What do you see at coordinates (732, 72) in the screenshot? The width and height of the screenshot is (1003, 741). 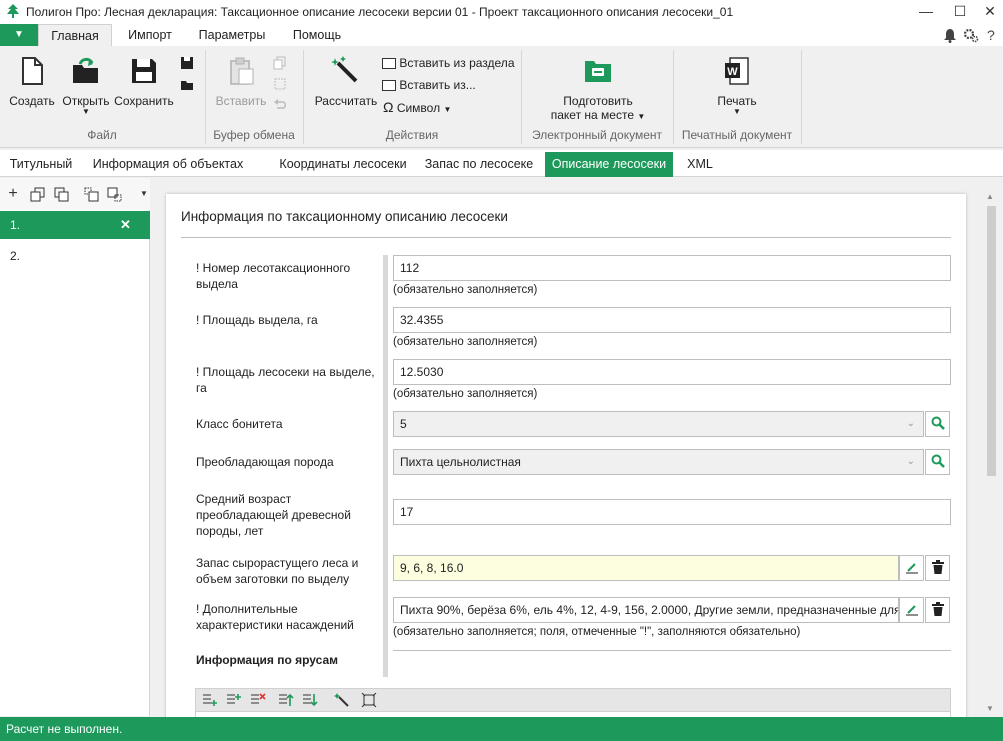 I see `svg-text: W` at bounding box center [732, 72].